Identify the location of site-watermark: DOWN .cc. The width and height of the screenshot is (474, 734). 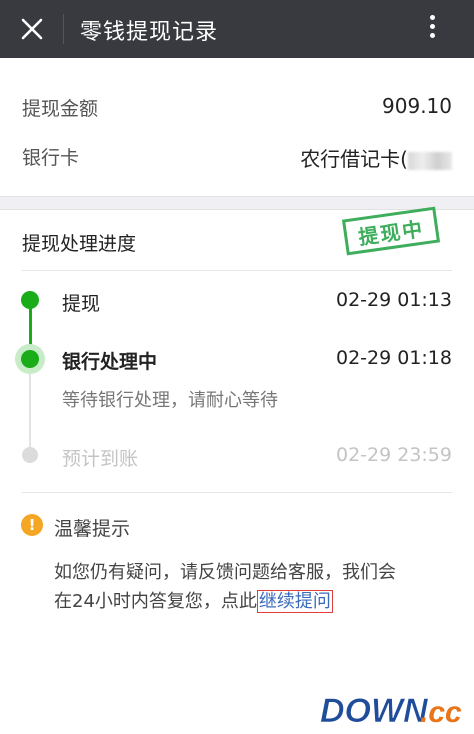
(392, 710).